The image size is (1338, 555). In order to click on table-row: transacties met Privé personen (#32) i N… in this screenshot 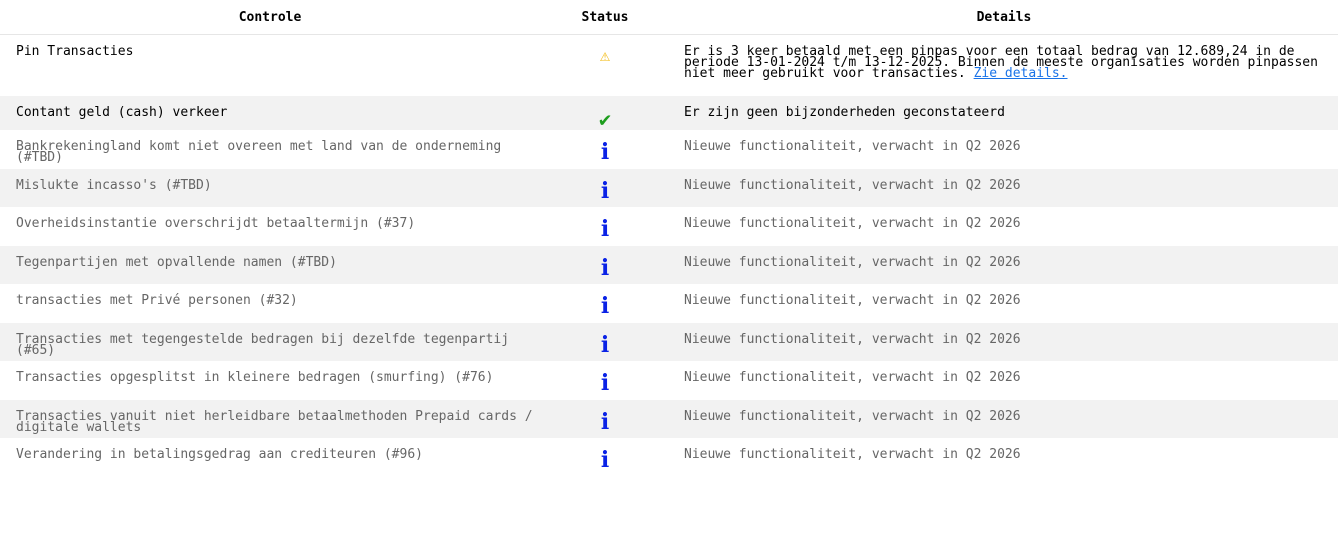, I will do `click(669, 303)`.